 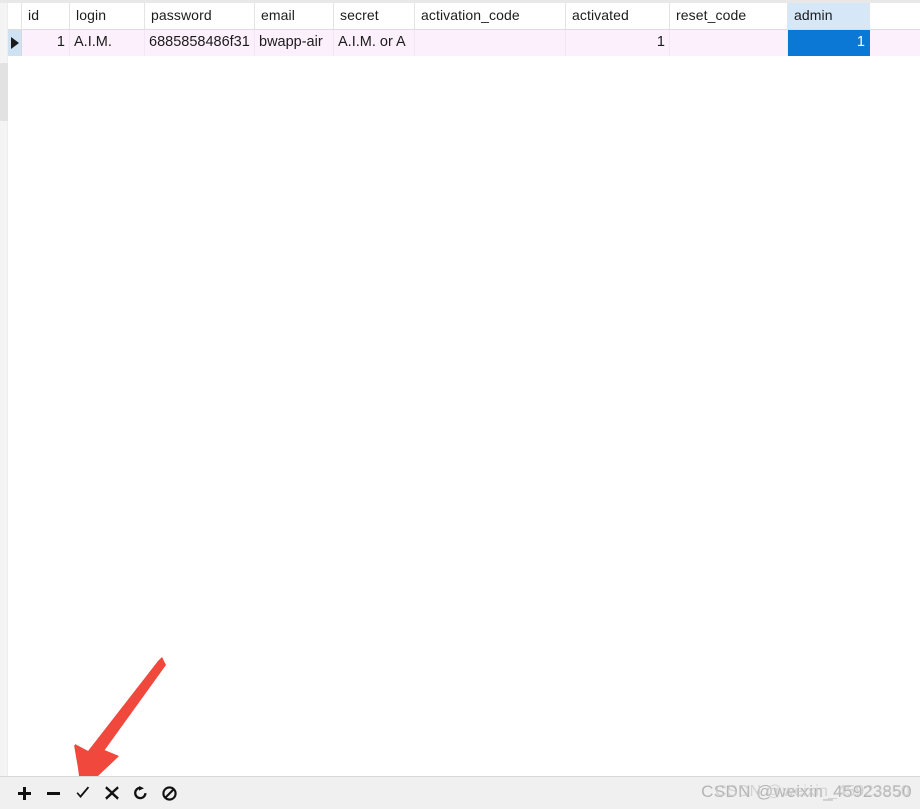 I want to click on column-header-id: id, so click(x=46, y=16).